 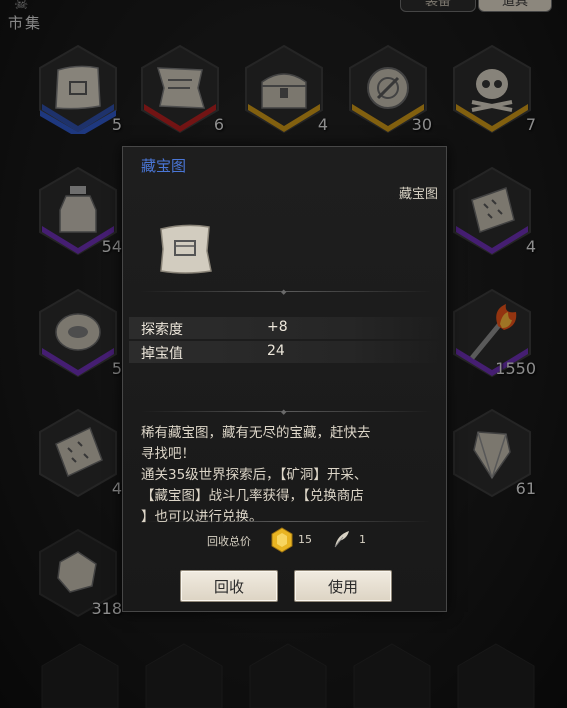 What do you see at coordinates (286, 521) in the screenshot?
I see `divider` at bounding box center [286, 521].